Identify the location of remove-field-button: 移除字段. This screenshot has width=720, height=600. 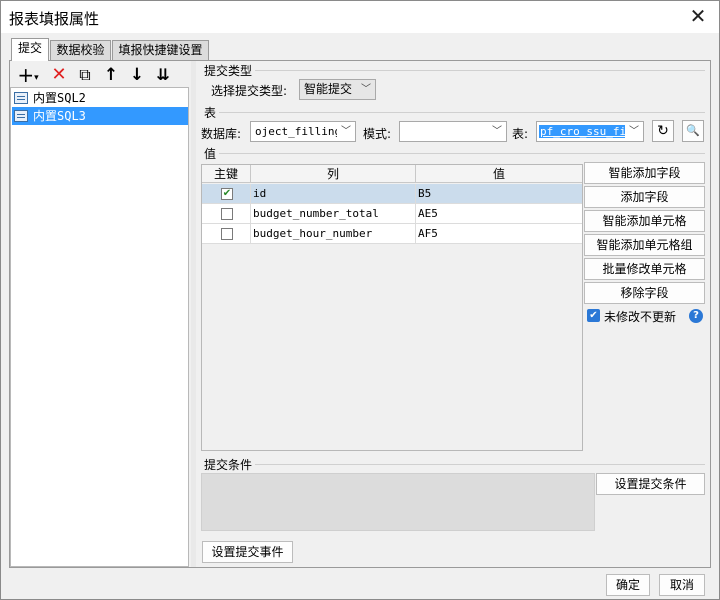
(644, 293).